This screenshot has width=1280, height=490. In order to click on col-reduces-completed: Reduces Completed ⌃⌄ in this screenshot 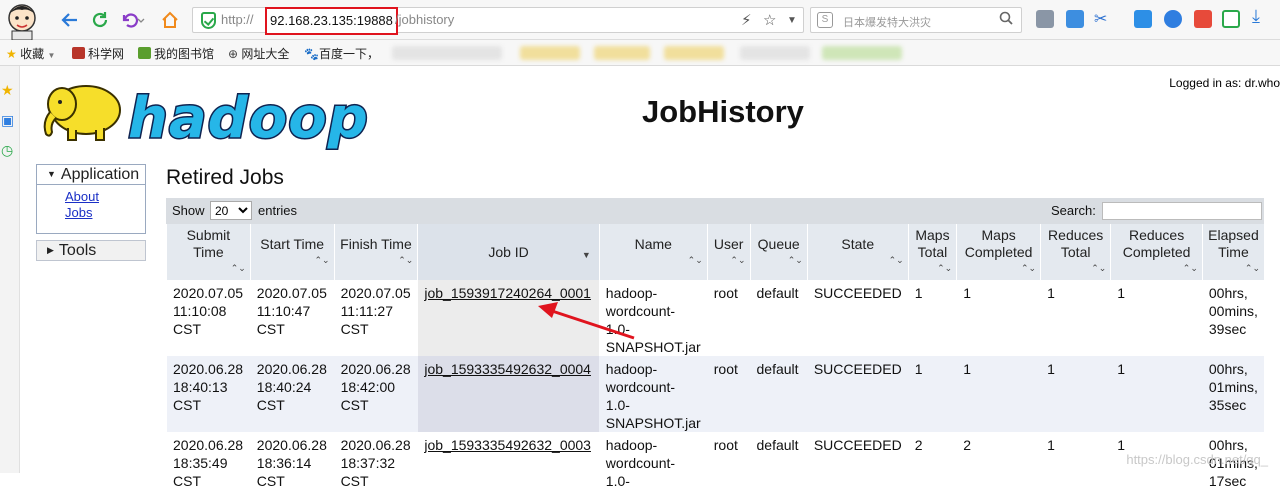, I will do `click(1156, 252)`.